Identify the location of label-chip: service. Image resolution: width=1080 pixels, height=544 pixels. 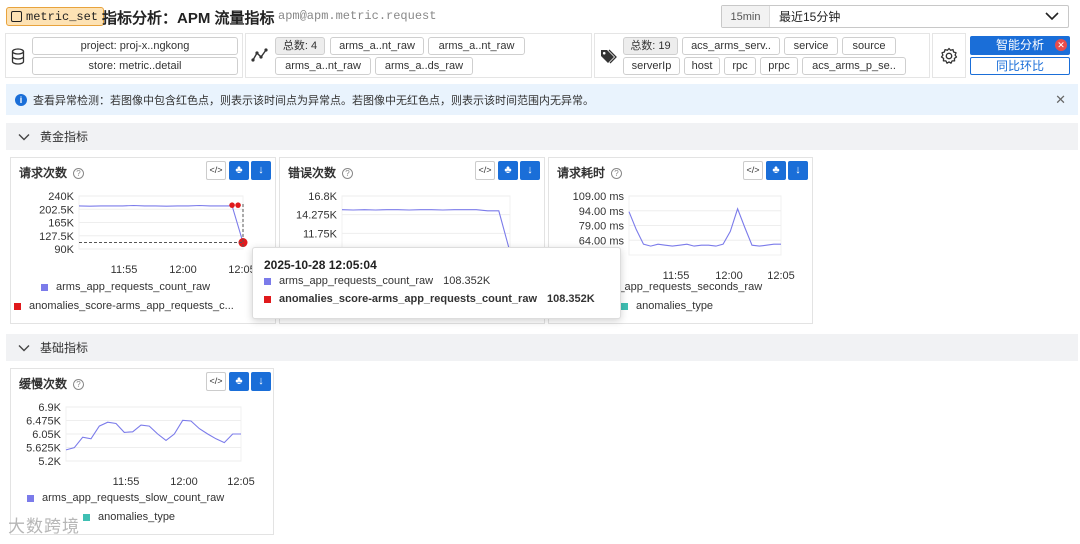
(811, 46).